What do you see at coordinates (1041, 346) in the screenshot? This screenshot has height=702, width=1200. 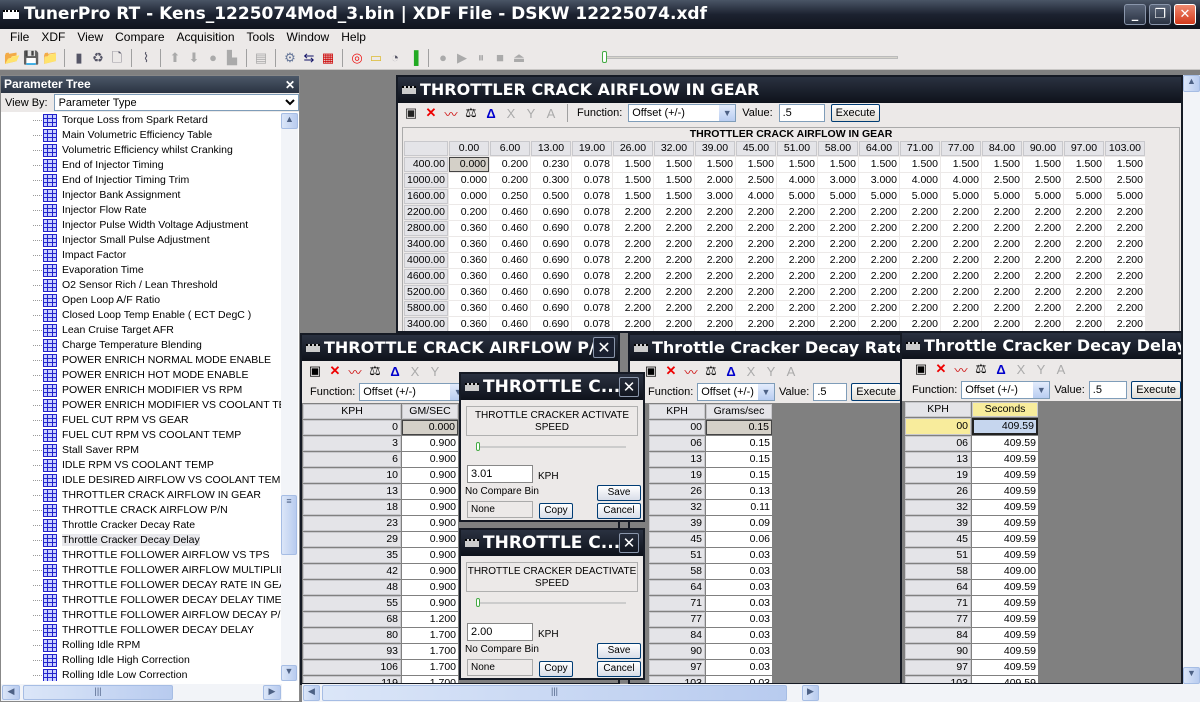 I see `window-caption: Throttle Cracker Decay Delay` at bounding box center [1041, 346].